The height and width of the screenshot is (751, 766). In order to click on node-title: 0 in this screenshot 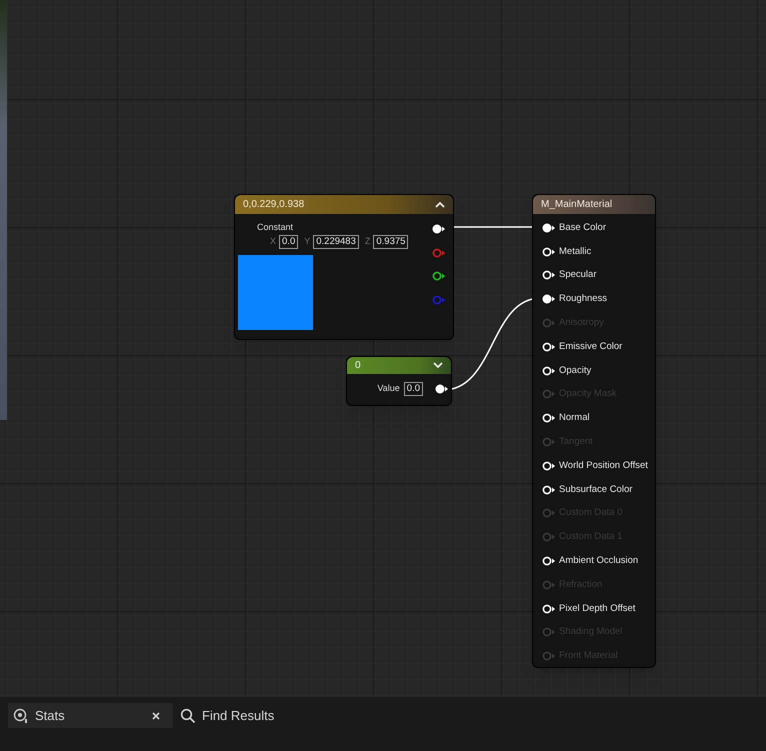, I will do `click(358, 366)`.